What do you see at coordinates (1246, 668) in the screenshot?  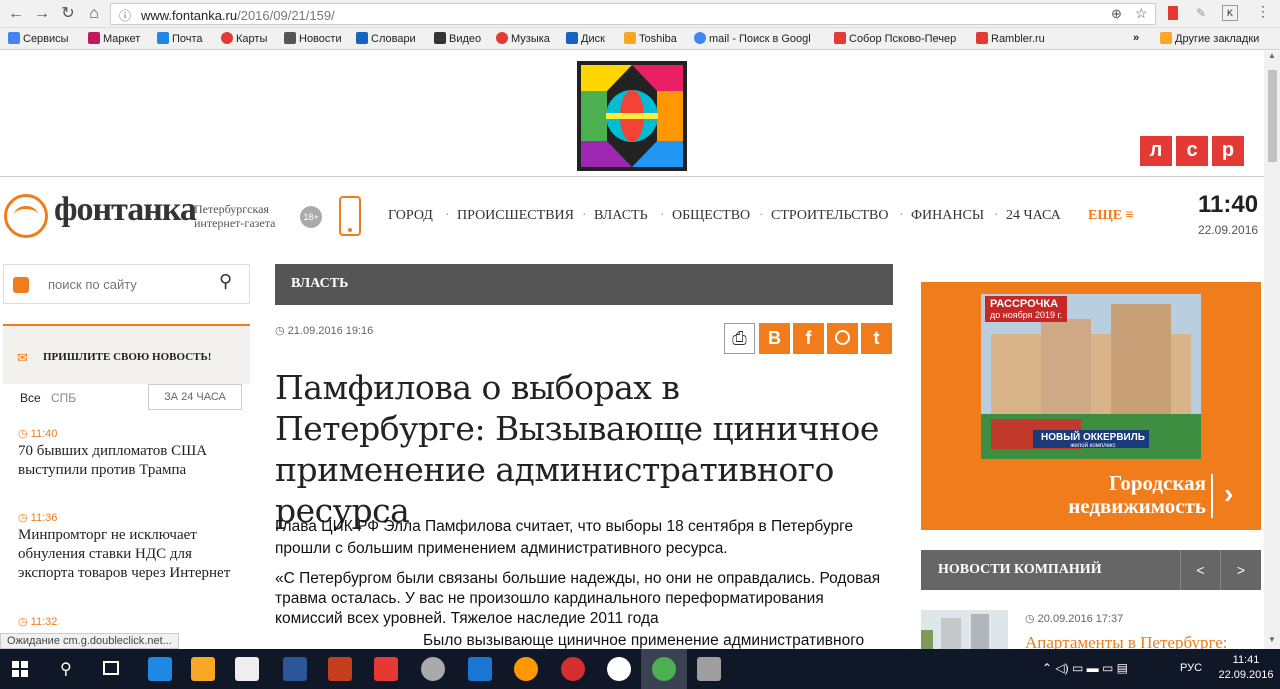 I see `taskbar-clock: 11:41 22.09.2016` at bounding box center [1246, 668].